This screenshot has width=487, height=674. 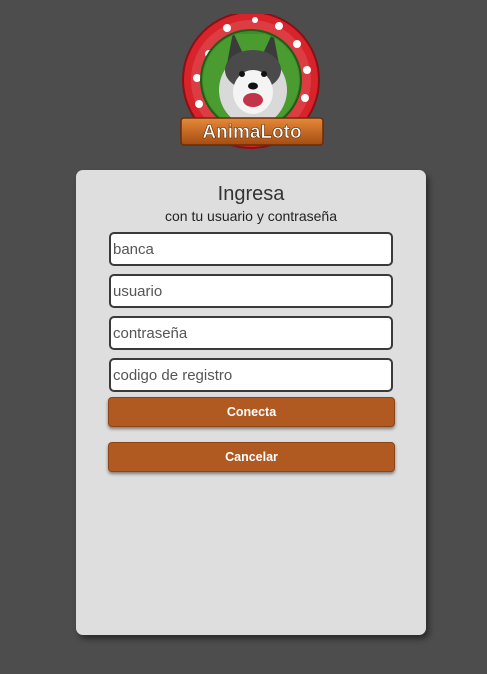 What do you see at coordinates (251, 375) in the screenshot?
I see `registro-code-input` at bounding box center [251, 375].